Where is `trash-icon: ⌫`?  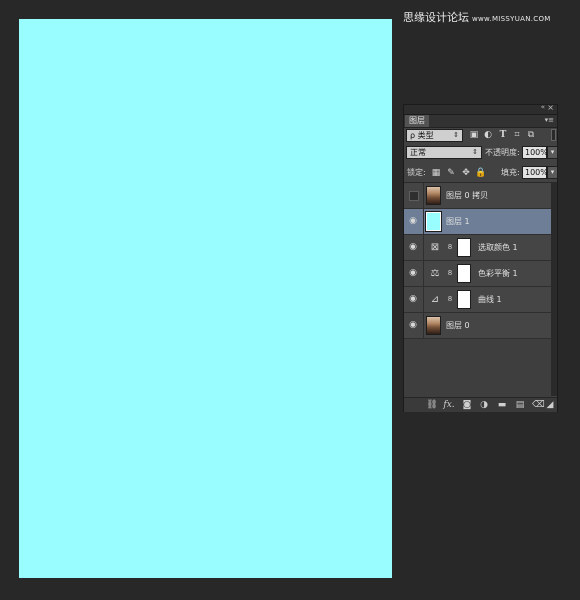
trash-icon: ⌫ is located at coordinates (538, 405).